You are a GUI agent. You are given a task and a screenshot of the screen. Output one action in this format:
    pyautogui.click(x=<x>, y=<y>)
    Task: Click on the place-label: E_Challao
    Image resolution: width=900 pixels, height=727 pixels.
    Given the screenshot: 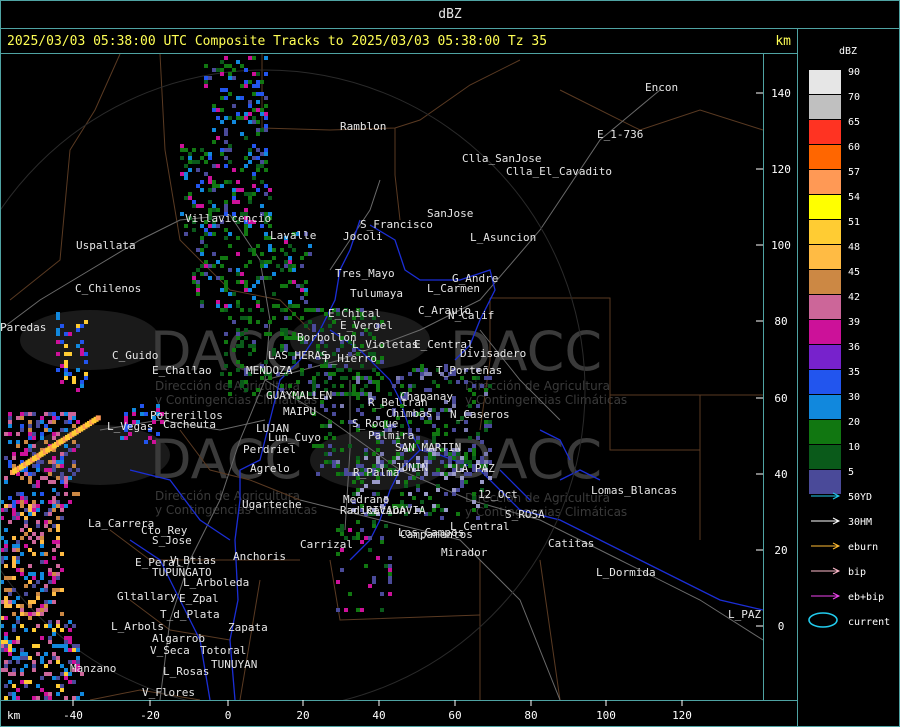 What is the action you would take?
    pyautogui.click(x=182, y=370)
    